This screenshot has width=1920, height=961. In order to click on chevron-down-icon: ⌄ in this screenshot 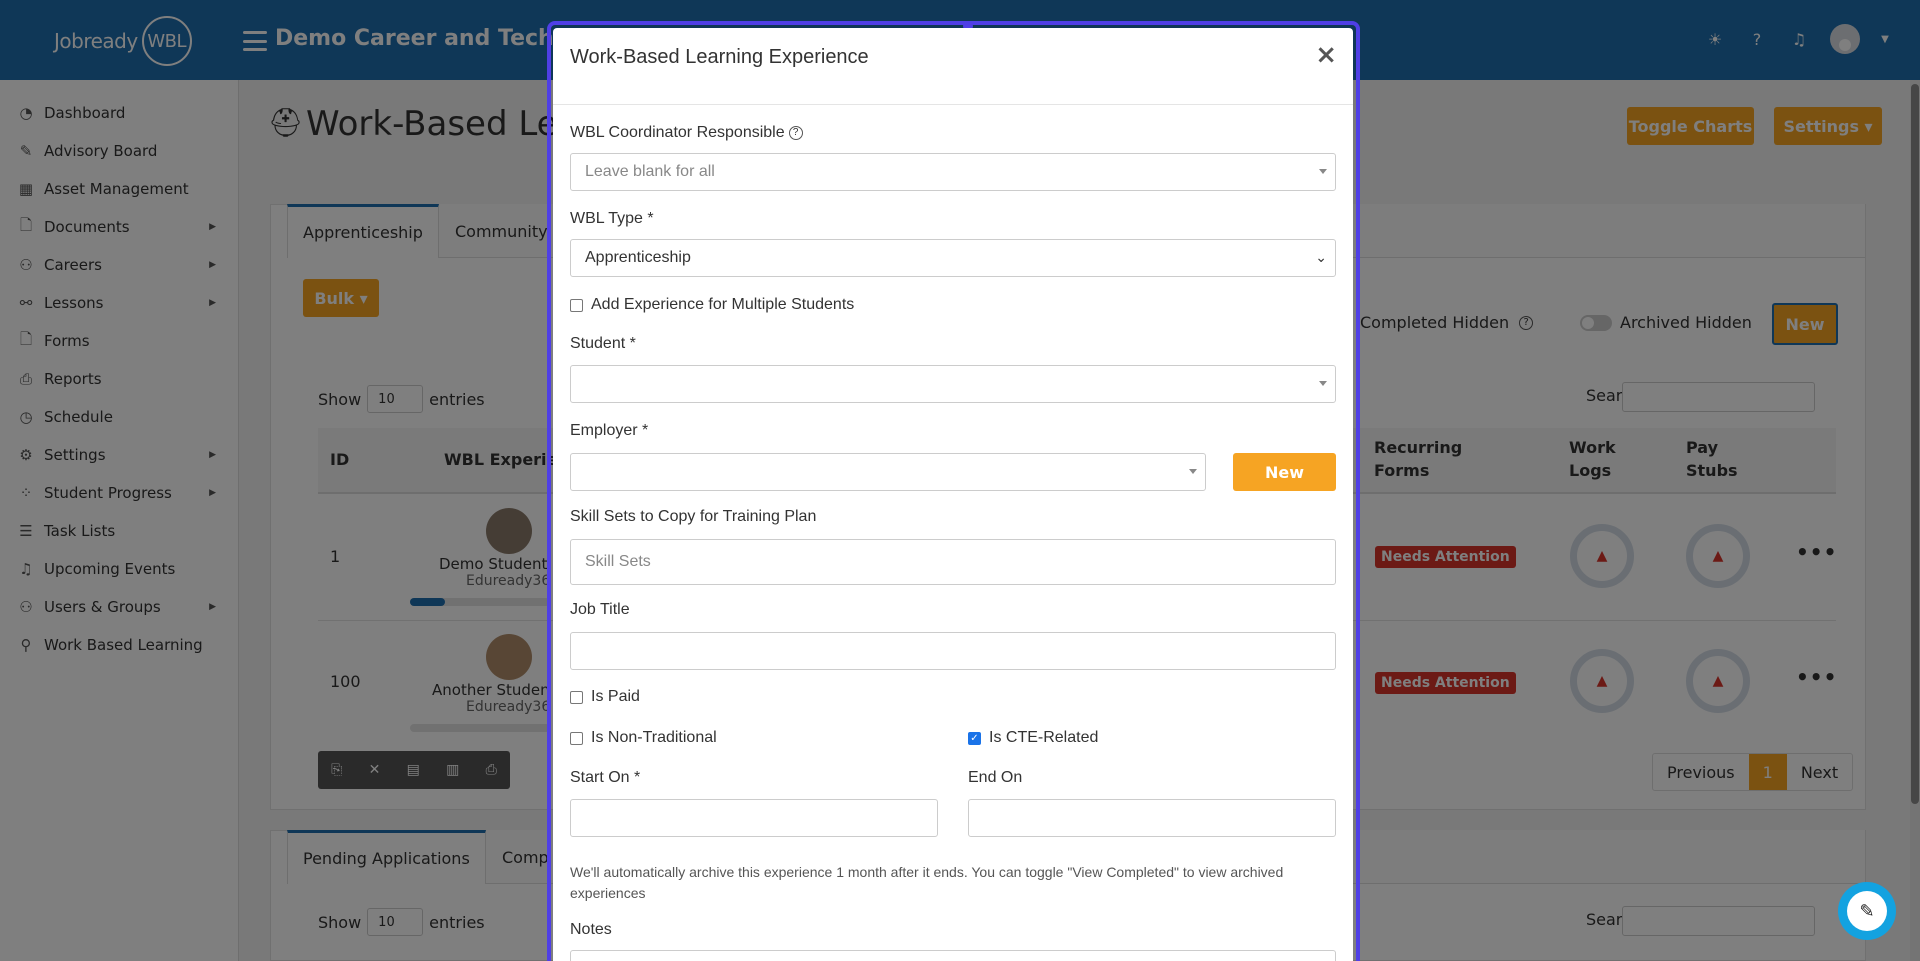, I will do `click(1321, 257)`.